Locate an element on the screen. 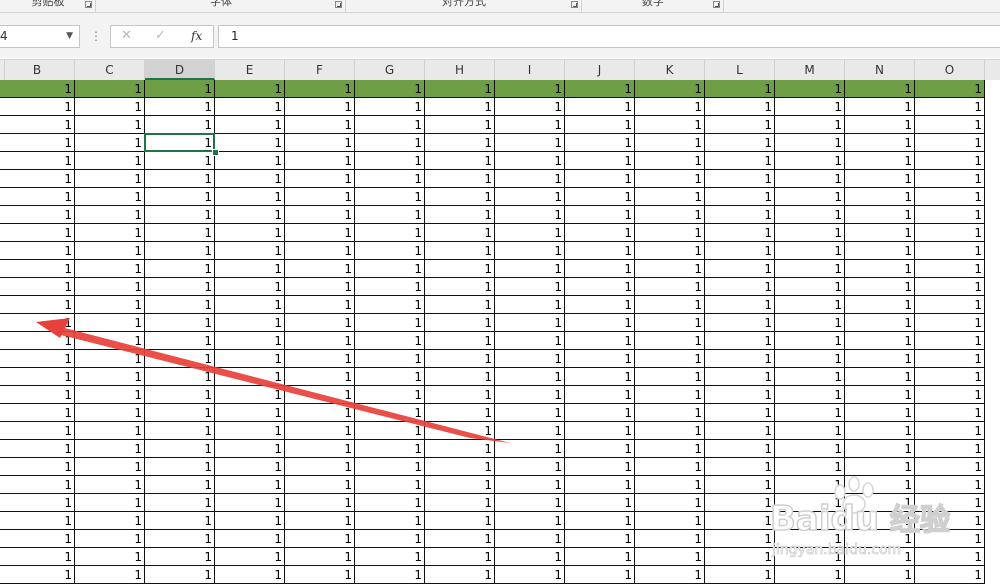 This screenshot has width=1000, height=584. column-header-G: G is located at coordinates (390, 70).